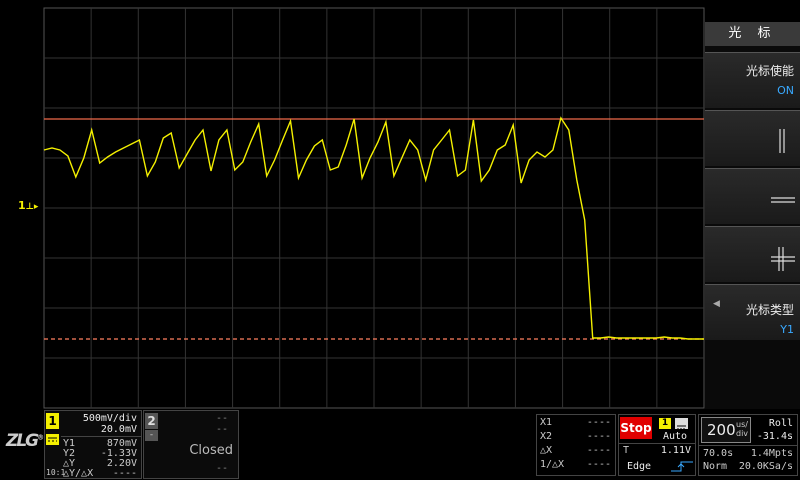  Describe the element at coordinates (151, 435) in the screenshot. I see `ch2-coupling: -` at that location.